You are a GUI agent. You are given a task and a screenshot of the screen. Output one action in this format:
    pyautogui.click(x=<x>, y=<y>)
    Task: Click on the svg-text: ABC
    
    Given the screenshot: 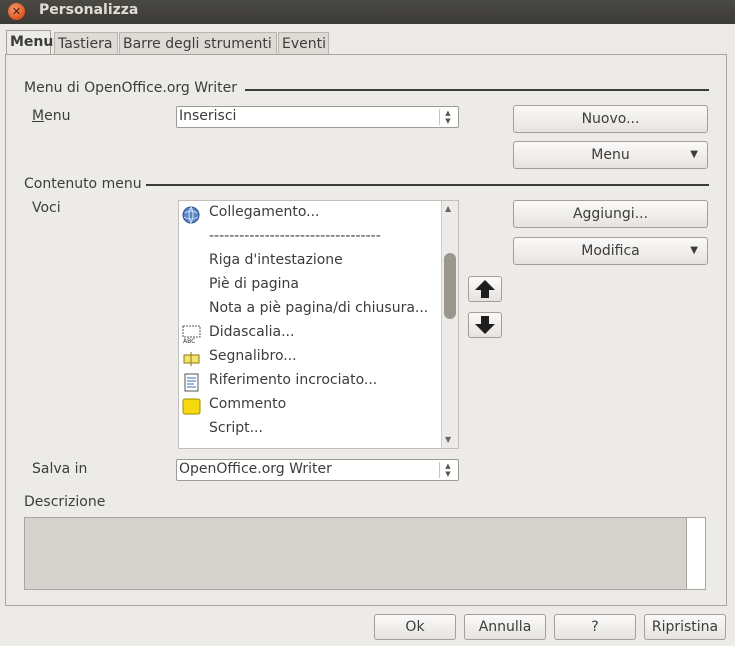 What is the action you would take?
    pyautogui.click(x=189, y=341)
    